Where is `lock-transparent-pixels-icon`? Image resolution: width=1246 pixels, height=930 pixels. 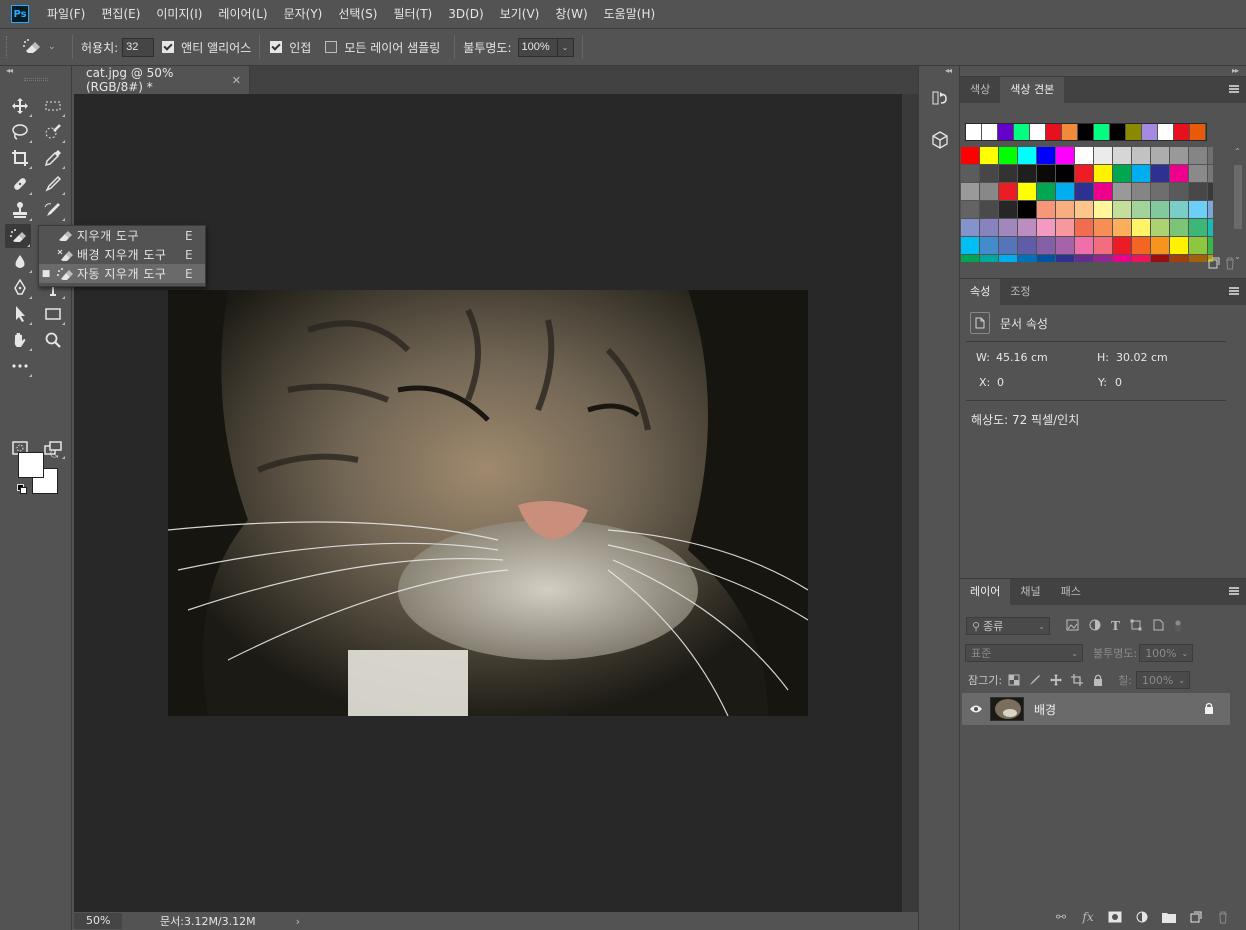
lock-transparent-pixels-icon is located at coordinates (1014, 680).